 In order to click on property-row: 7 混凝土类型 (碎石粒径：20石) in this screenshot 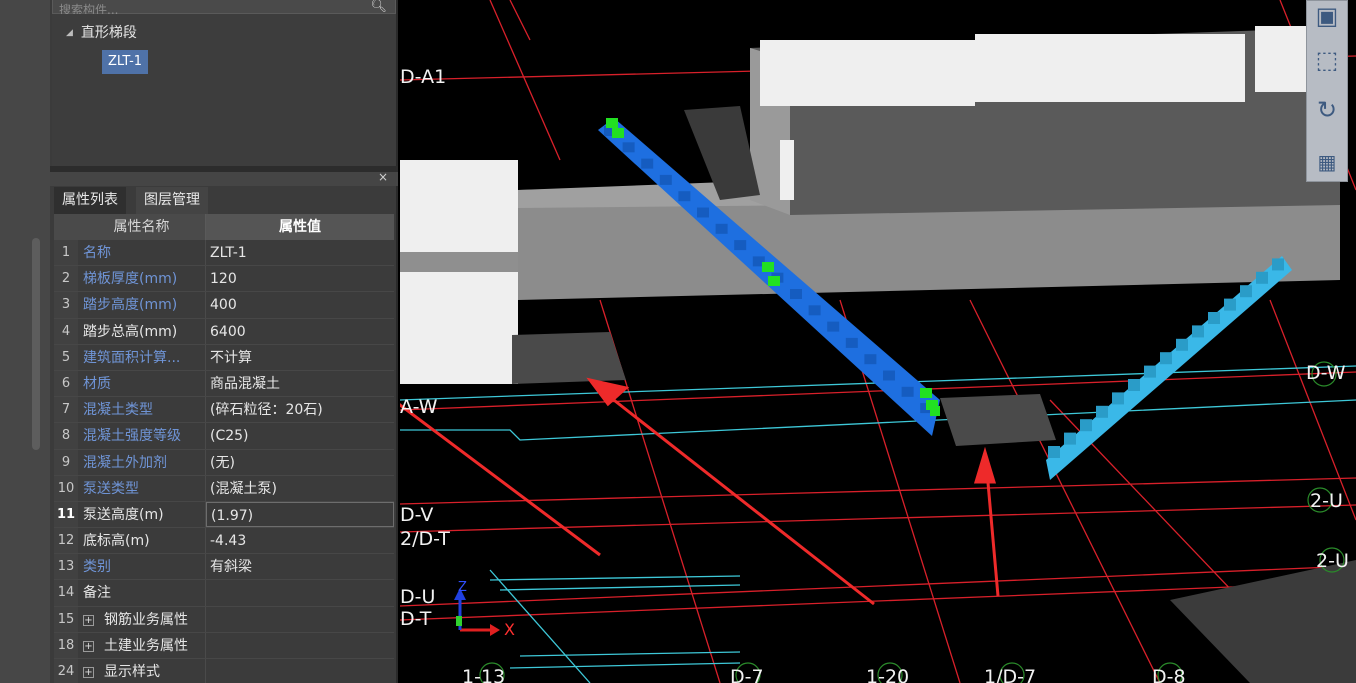, I will do `click(224, 410)`.